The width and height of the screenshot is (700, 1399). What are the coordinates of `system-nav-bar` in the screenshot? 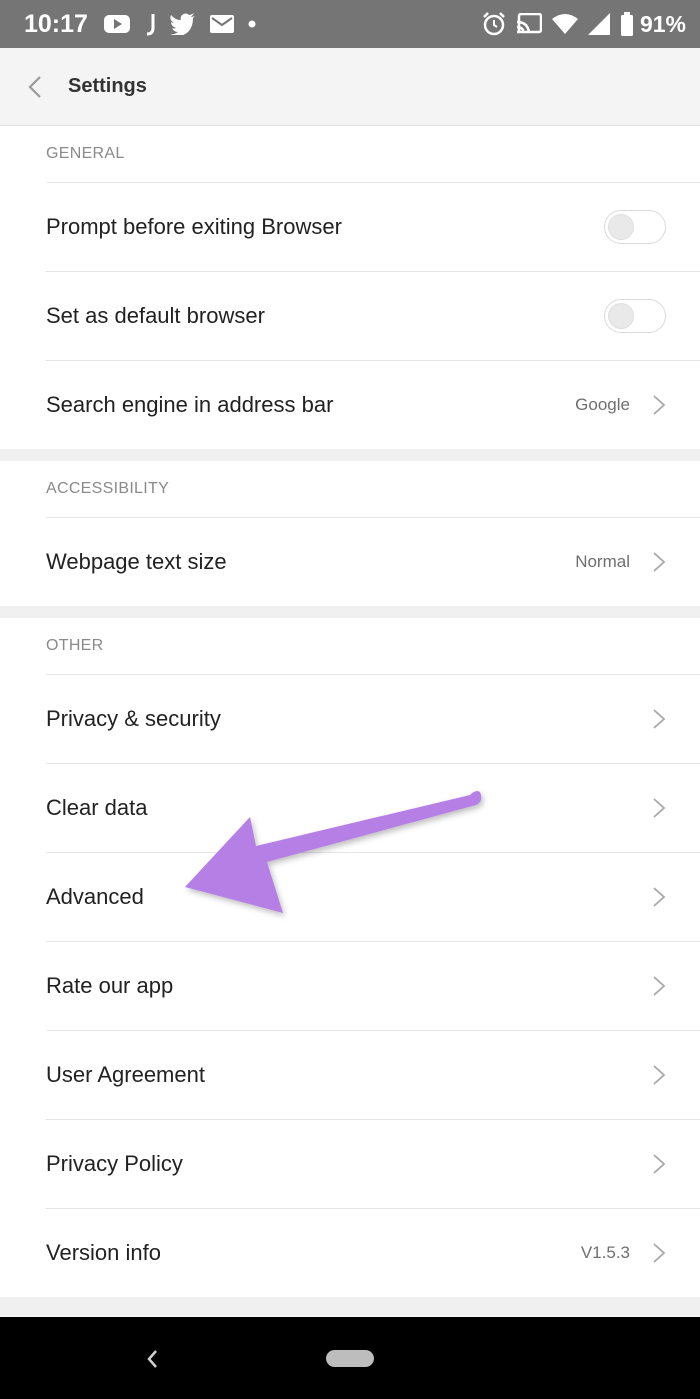 It's located at (350, 1358).